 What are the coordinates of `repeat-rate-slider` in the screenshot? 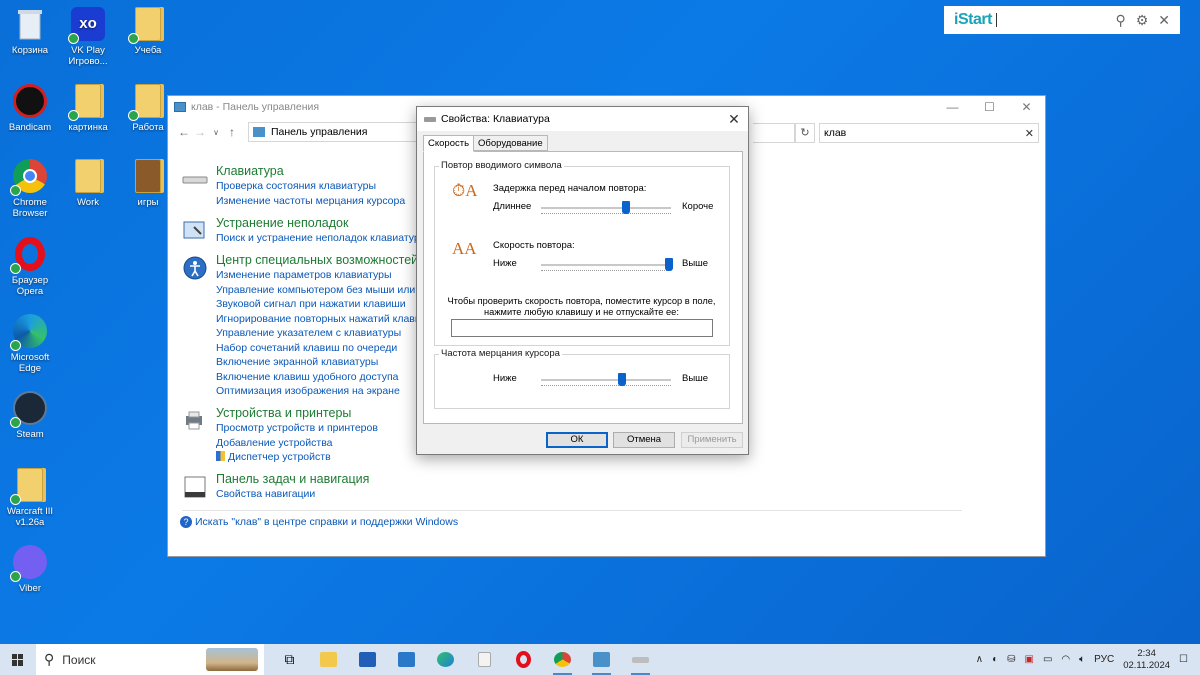 It's located at (607, 265).